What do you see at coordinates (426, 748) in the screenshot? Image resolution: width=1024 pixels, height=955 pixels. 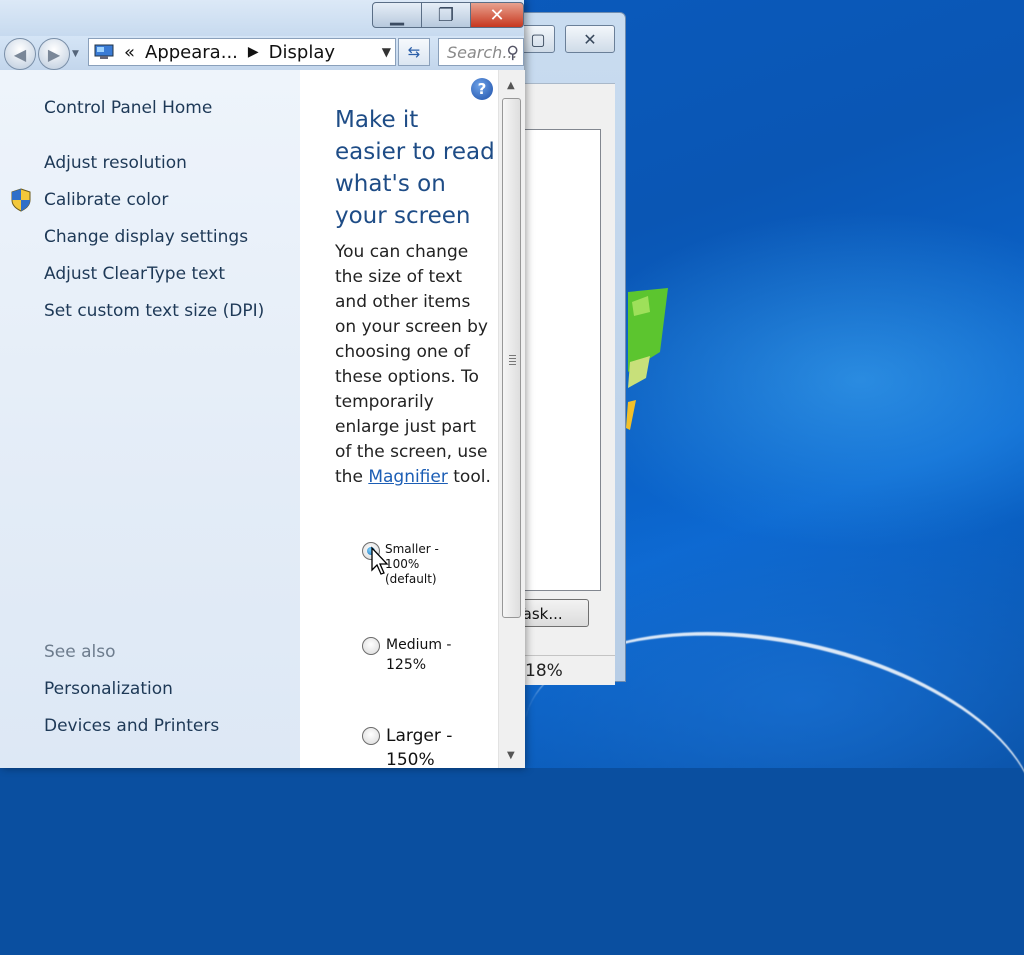 I see `radio-larger-label: Larger - 150%` at bounding box center [426, 748].